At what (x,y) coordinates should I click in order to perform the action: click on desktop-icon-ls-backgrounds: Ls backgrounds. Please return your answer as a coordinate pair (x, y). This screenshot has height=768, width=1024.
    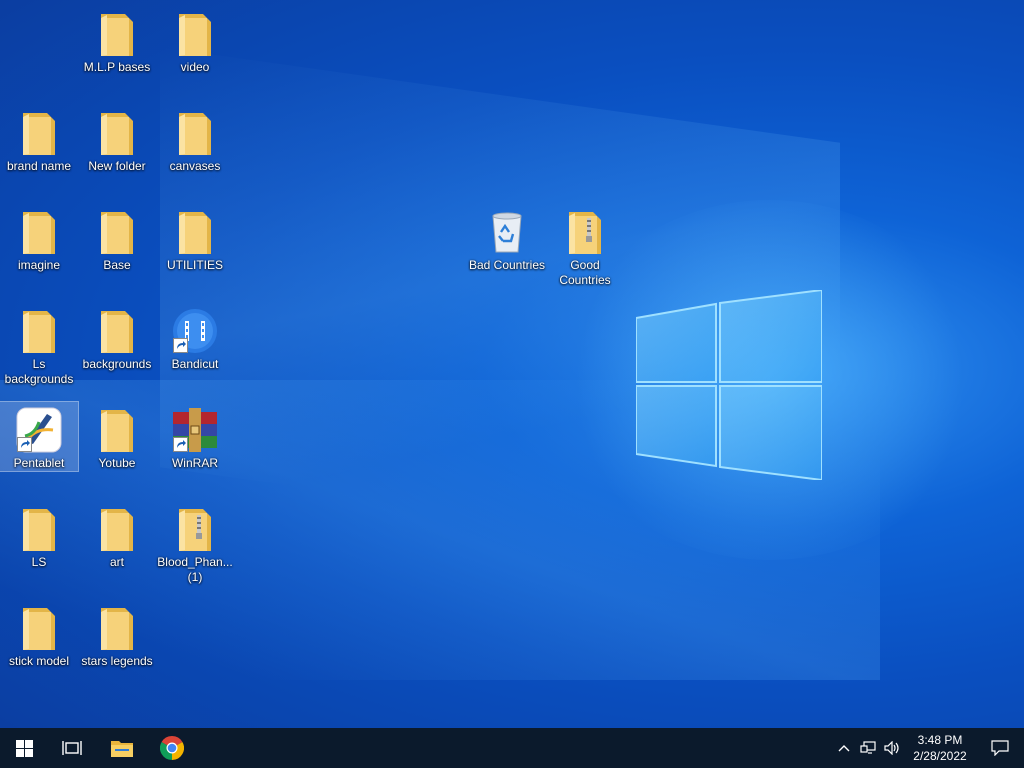
    Looking at the image, I should click on (39, 345).